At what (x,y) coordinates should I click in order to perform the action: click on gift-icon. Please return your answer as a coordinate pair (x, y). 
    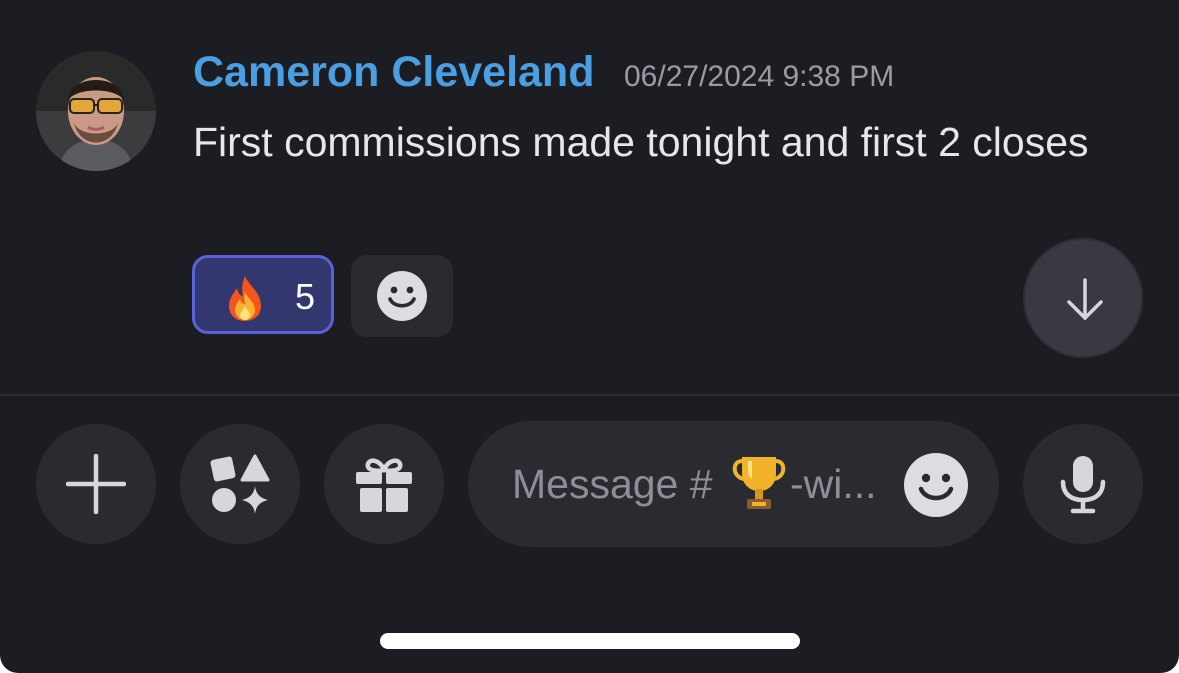
    Looking at the image, I should click on (384, 485).